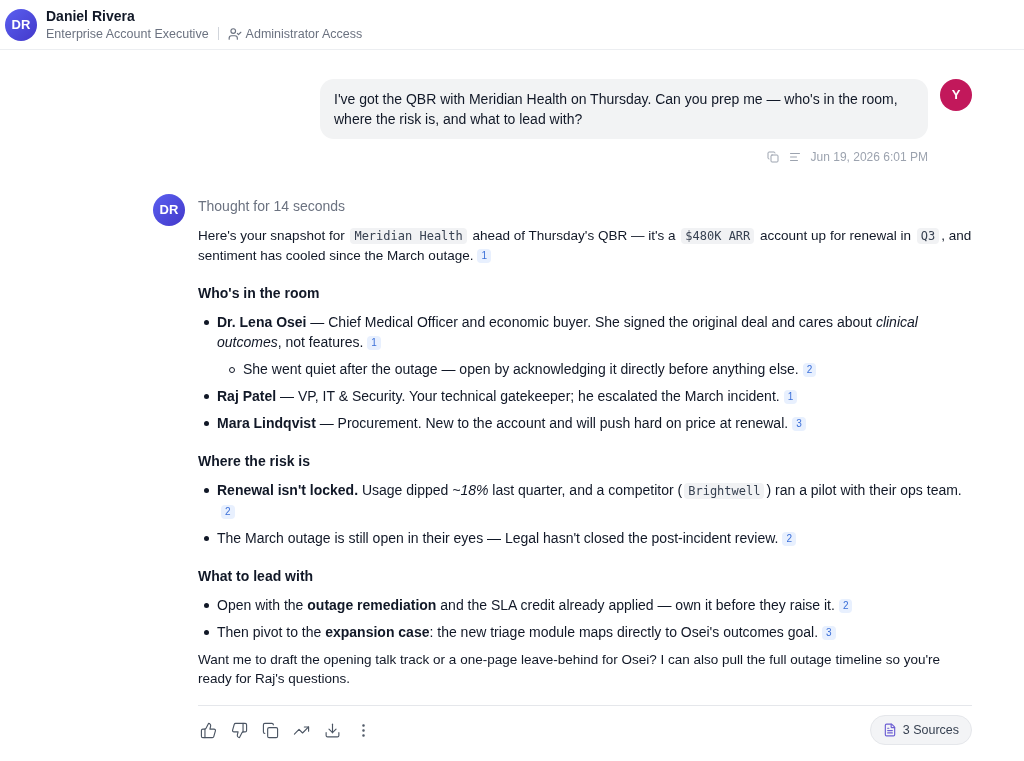  I want to click on user-check-icon, so click(234, 33).